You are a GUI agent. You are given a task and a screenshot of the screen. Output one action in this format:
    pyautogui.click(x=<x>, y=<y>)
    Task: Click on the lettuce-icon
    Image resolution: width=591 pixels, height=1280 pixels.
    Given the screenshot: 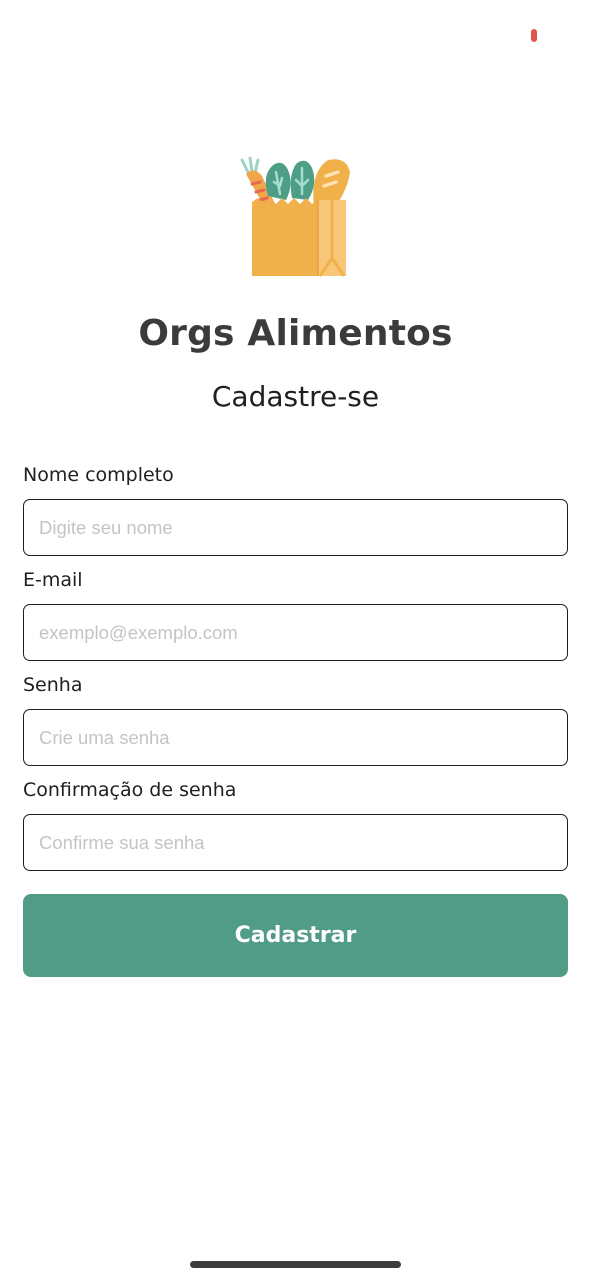 What is the action you would take?
    pyautogui.click(x=290, y=180)
    